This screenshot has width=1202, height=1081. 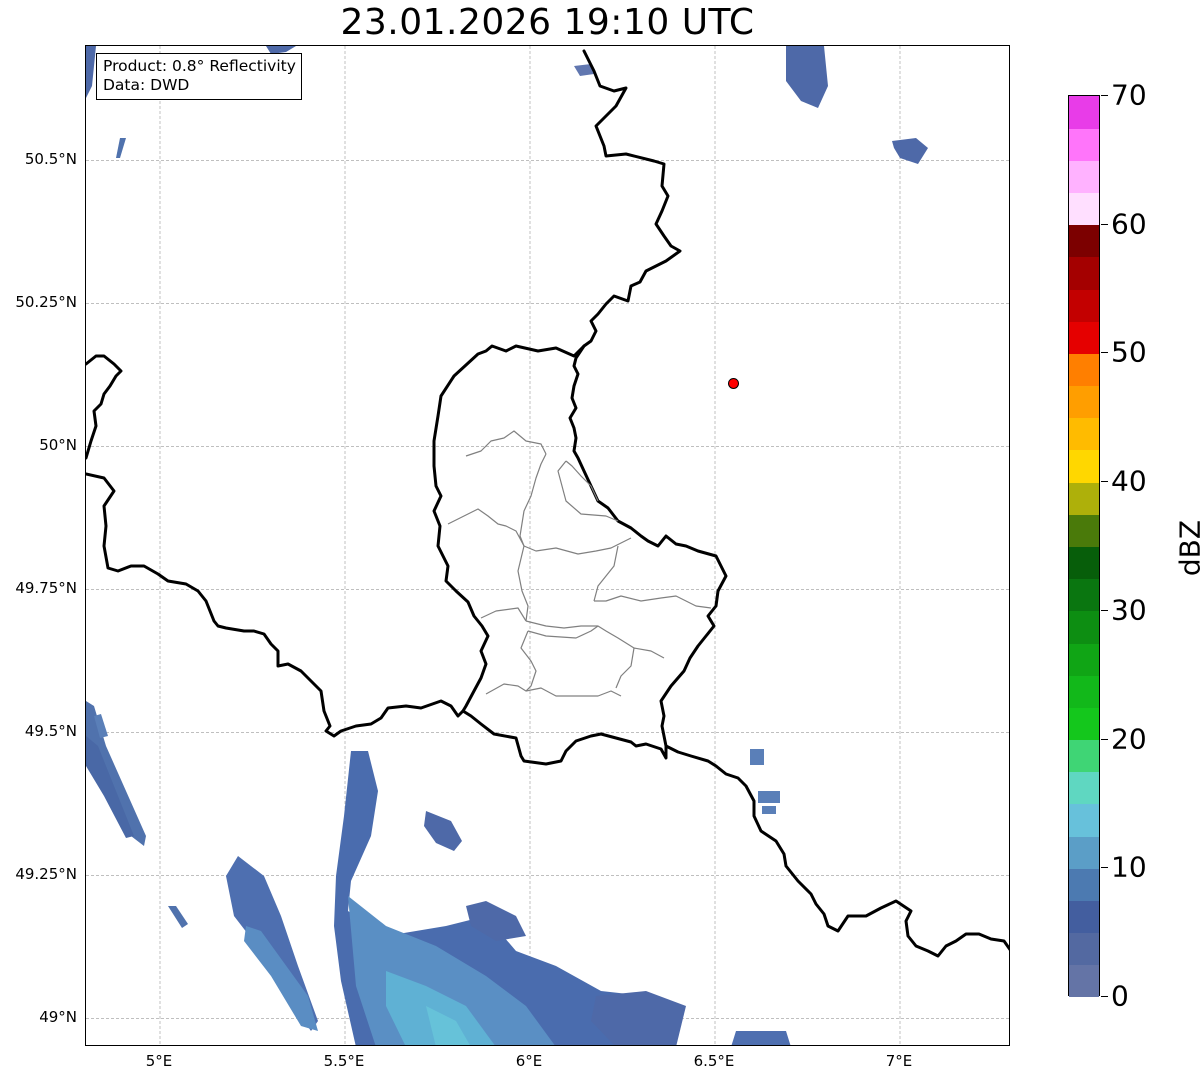 What do you see at coordinates (199, 66) in the screenshot?
I see `product-label: Product: 0.8° Reflectivity` at bounding box center [199, 66].